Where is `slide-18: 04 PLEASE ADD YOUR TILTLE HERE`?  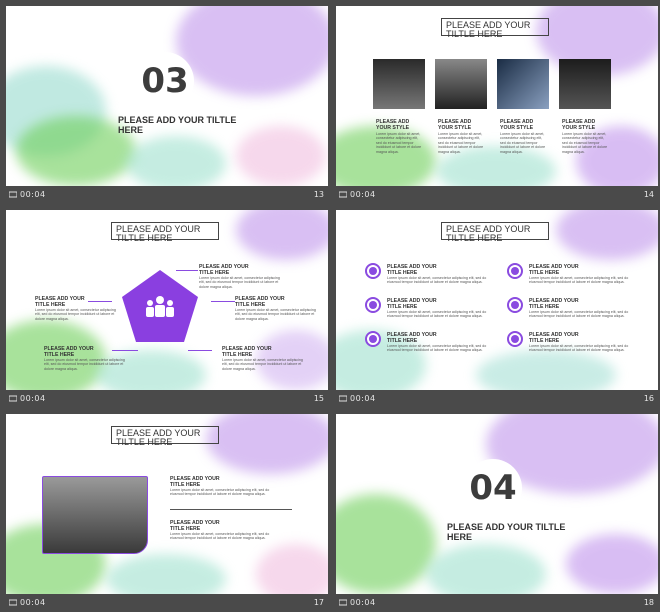
slide-18: 04 PLEASE ADD YOUR TILTLE HERE is located at coordinates (497, 504).